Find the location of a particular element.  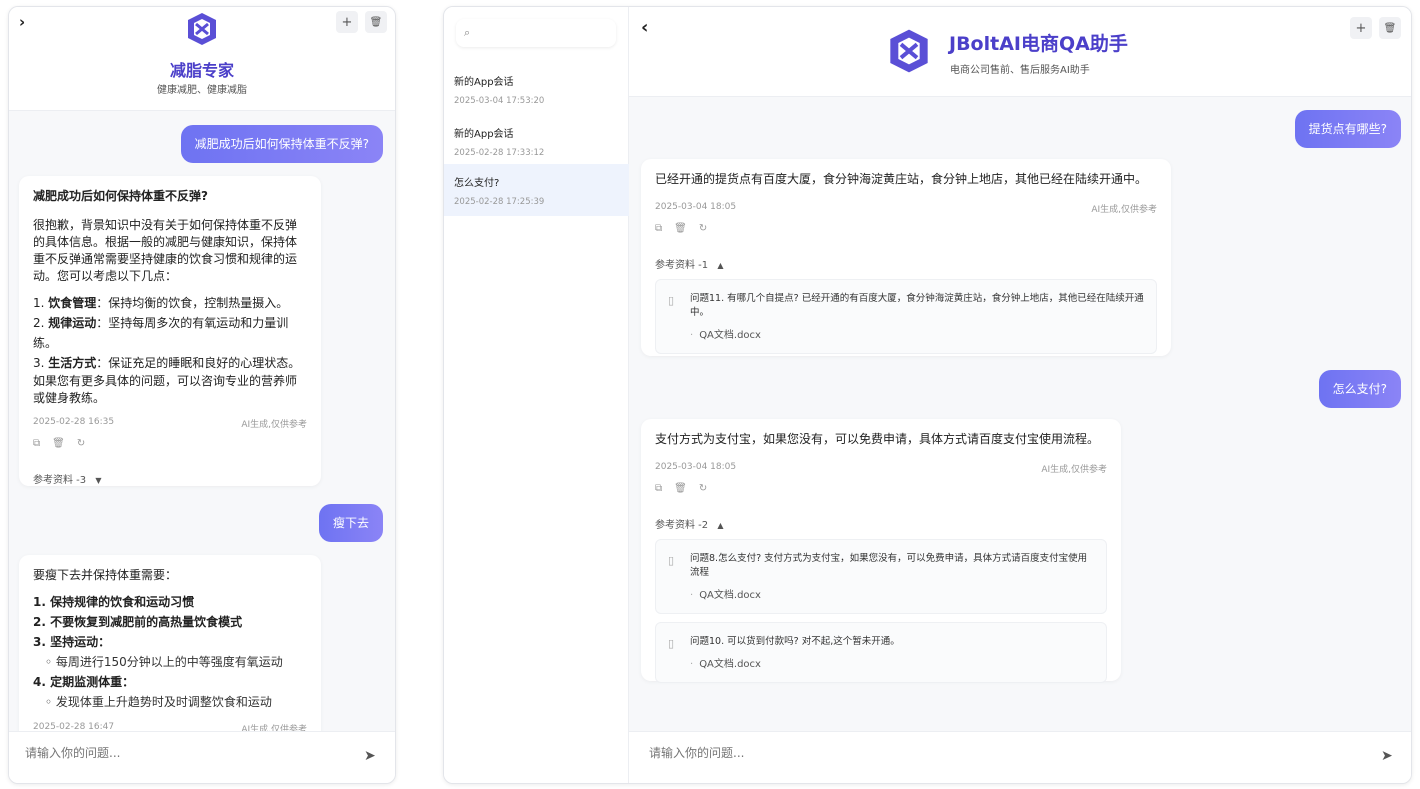

user-message: 怎么支付? is located at coordinates (1359, 389).